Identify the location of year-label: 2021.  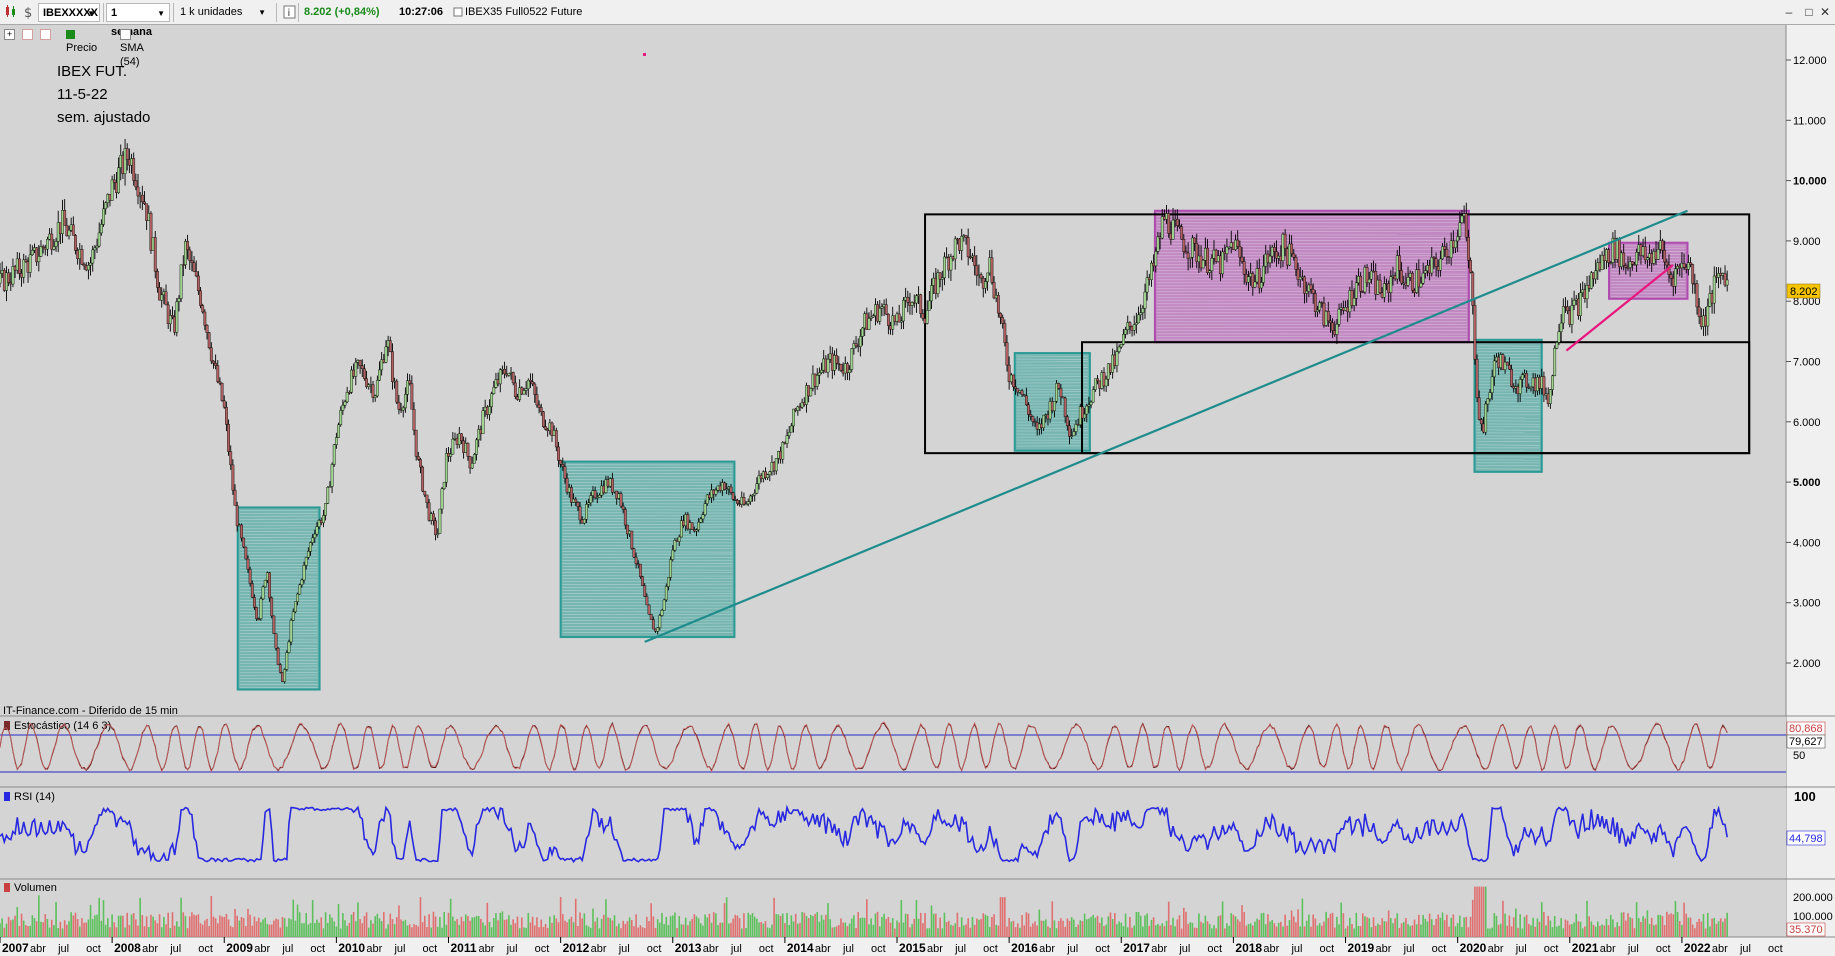
(1585, 948).